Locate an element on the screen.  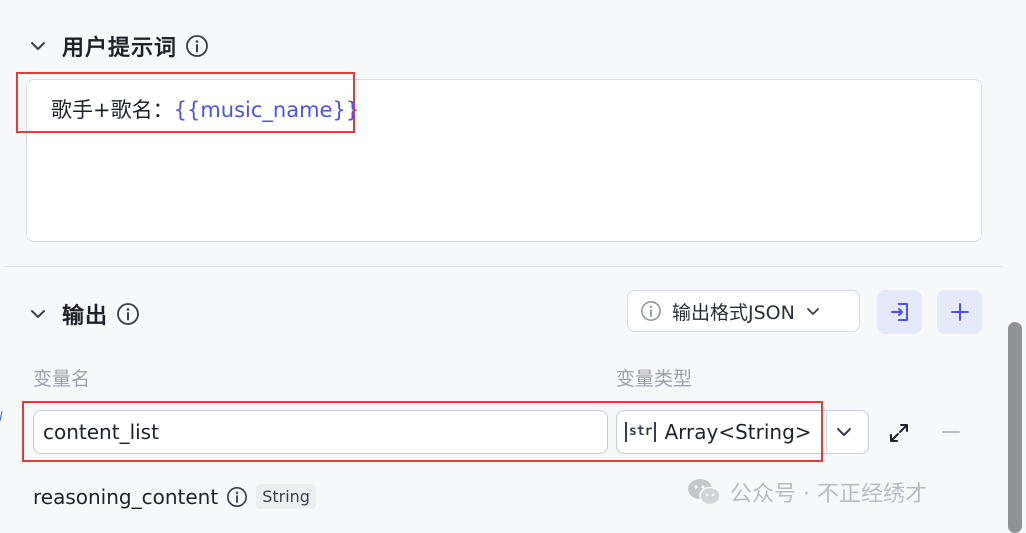
section-divider is located at coordinates (503, 266).